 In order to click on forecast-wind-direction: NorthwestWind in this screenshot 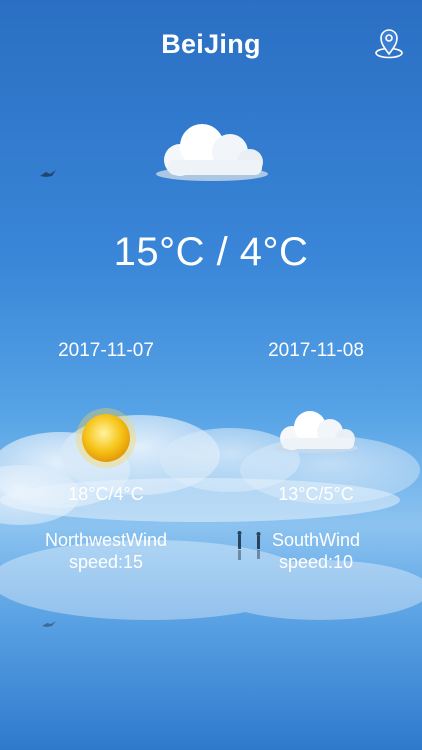, I will do `click(106, 540)`.